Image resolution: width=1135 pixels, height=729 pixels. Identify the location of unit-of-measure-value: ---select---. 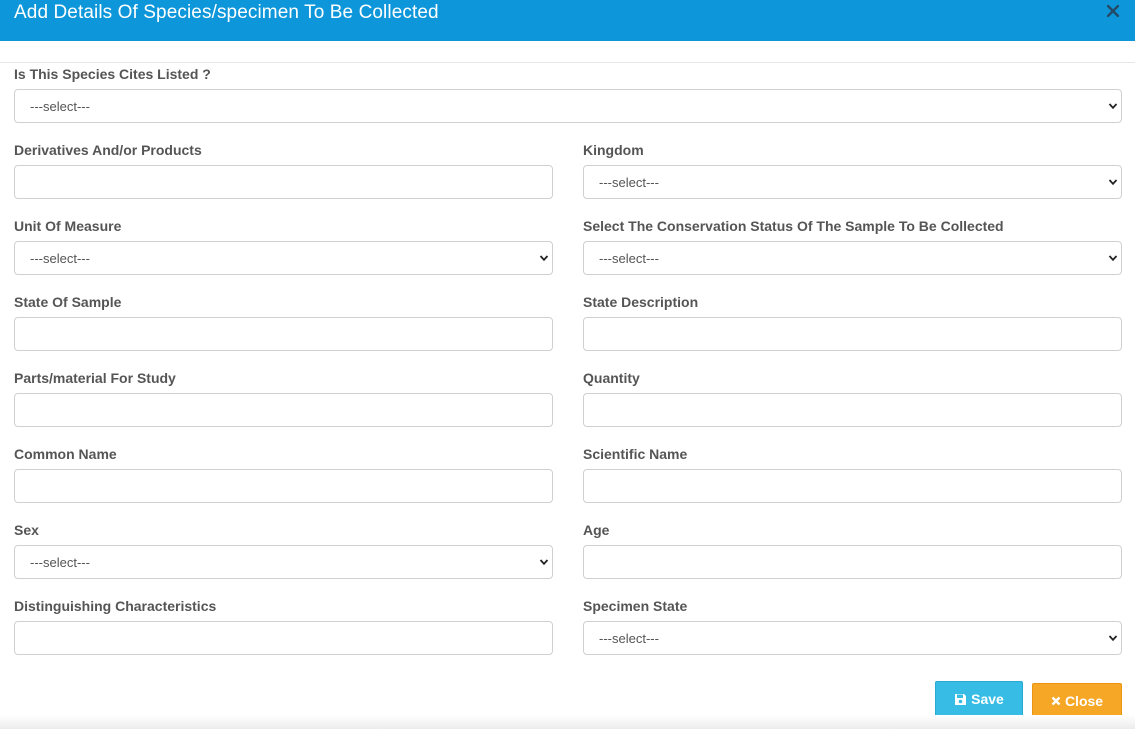
(60, 258).